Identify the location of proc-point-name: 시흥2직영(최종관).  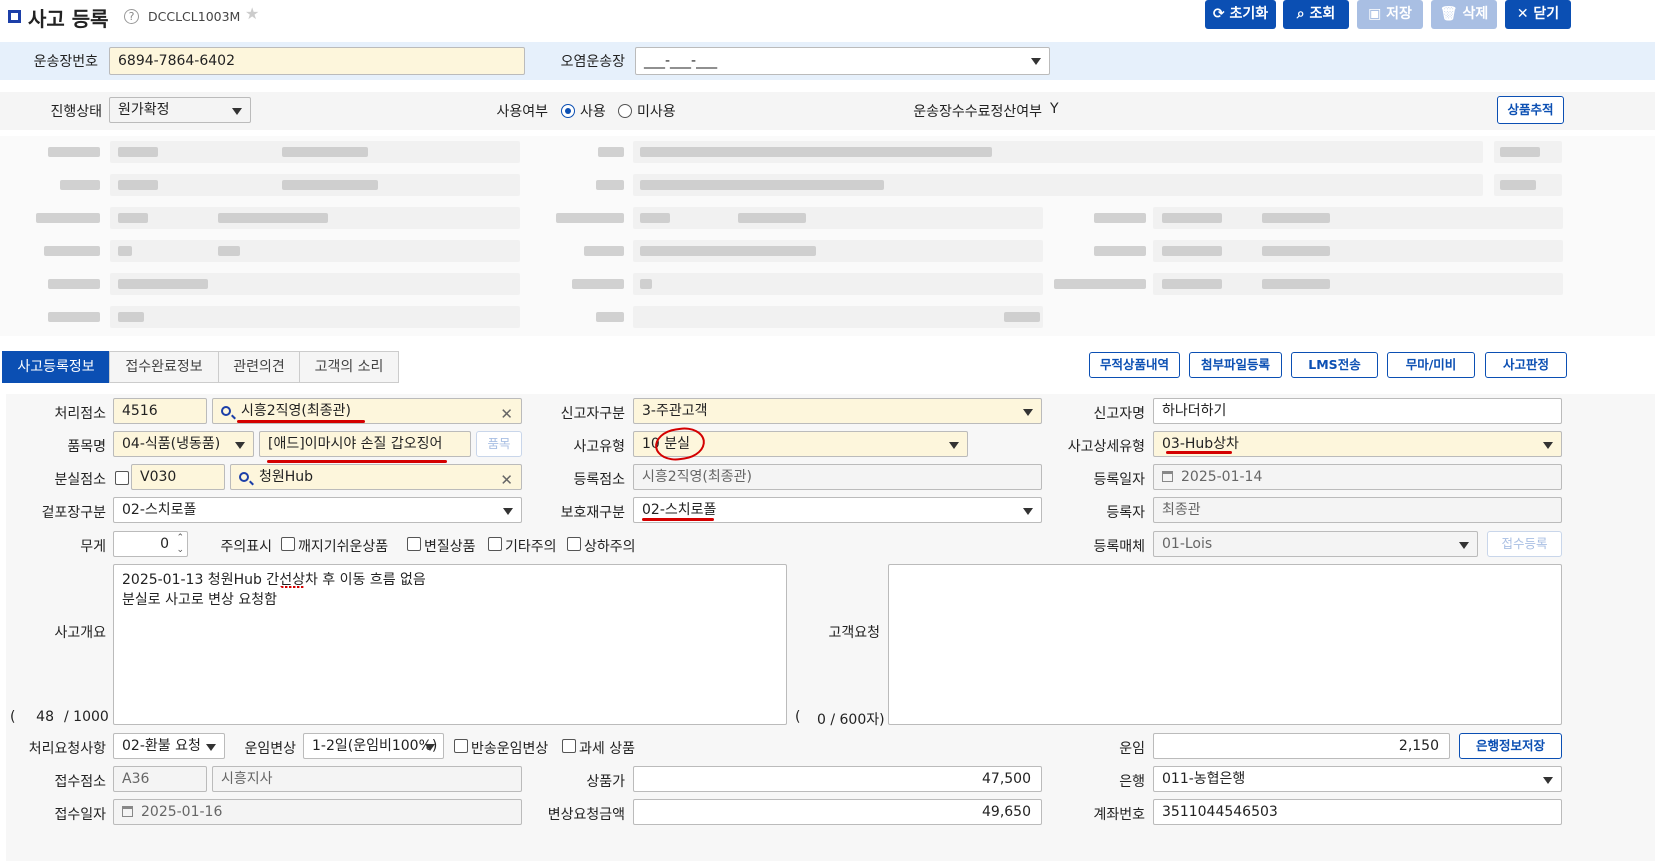
(296, 411).